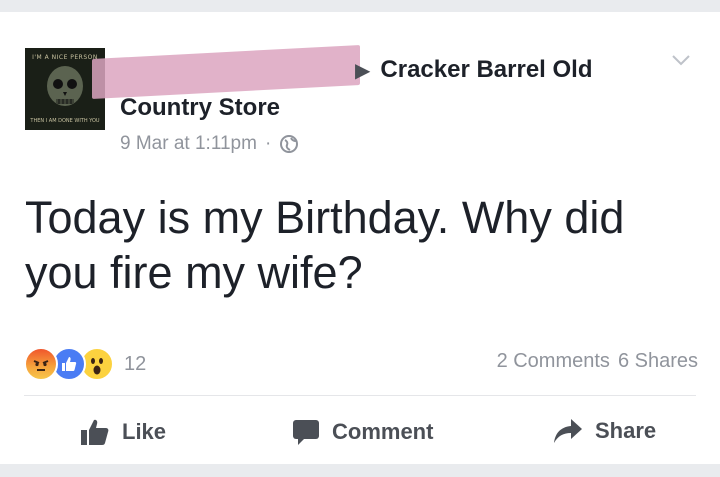  I want to click on share-button: Share, so click(604, 431).